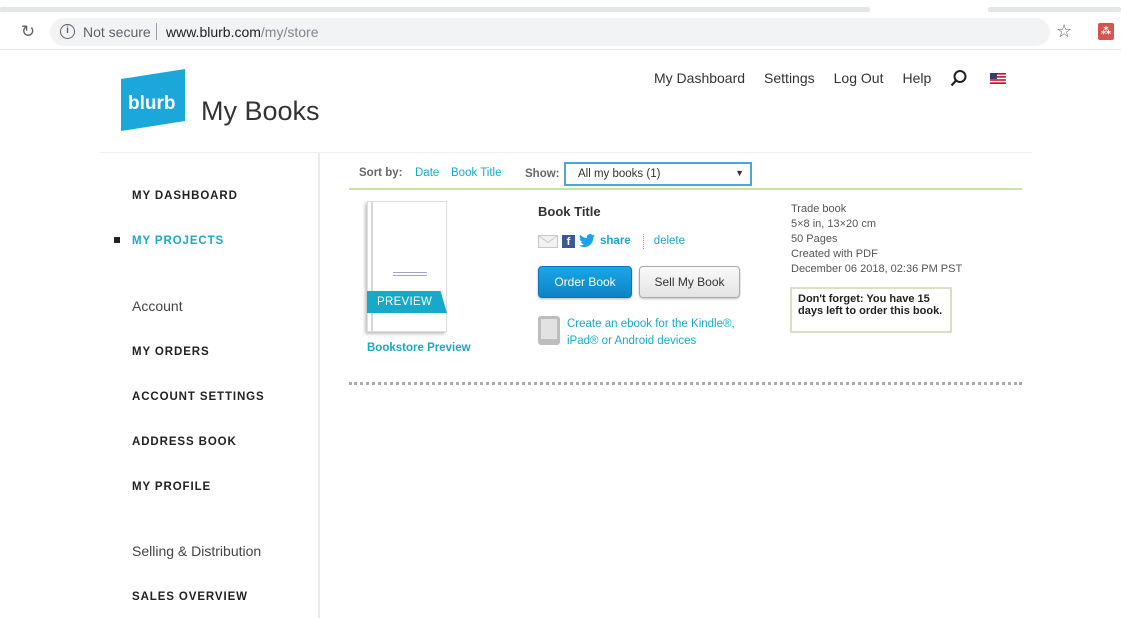  What do you see at coordinates (959, 78) in the screenshot?
I see `search-icon` at bounding box center [959, 78].